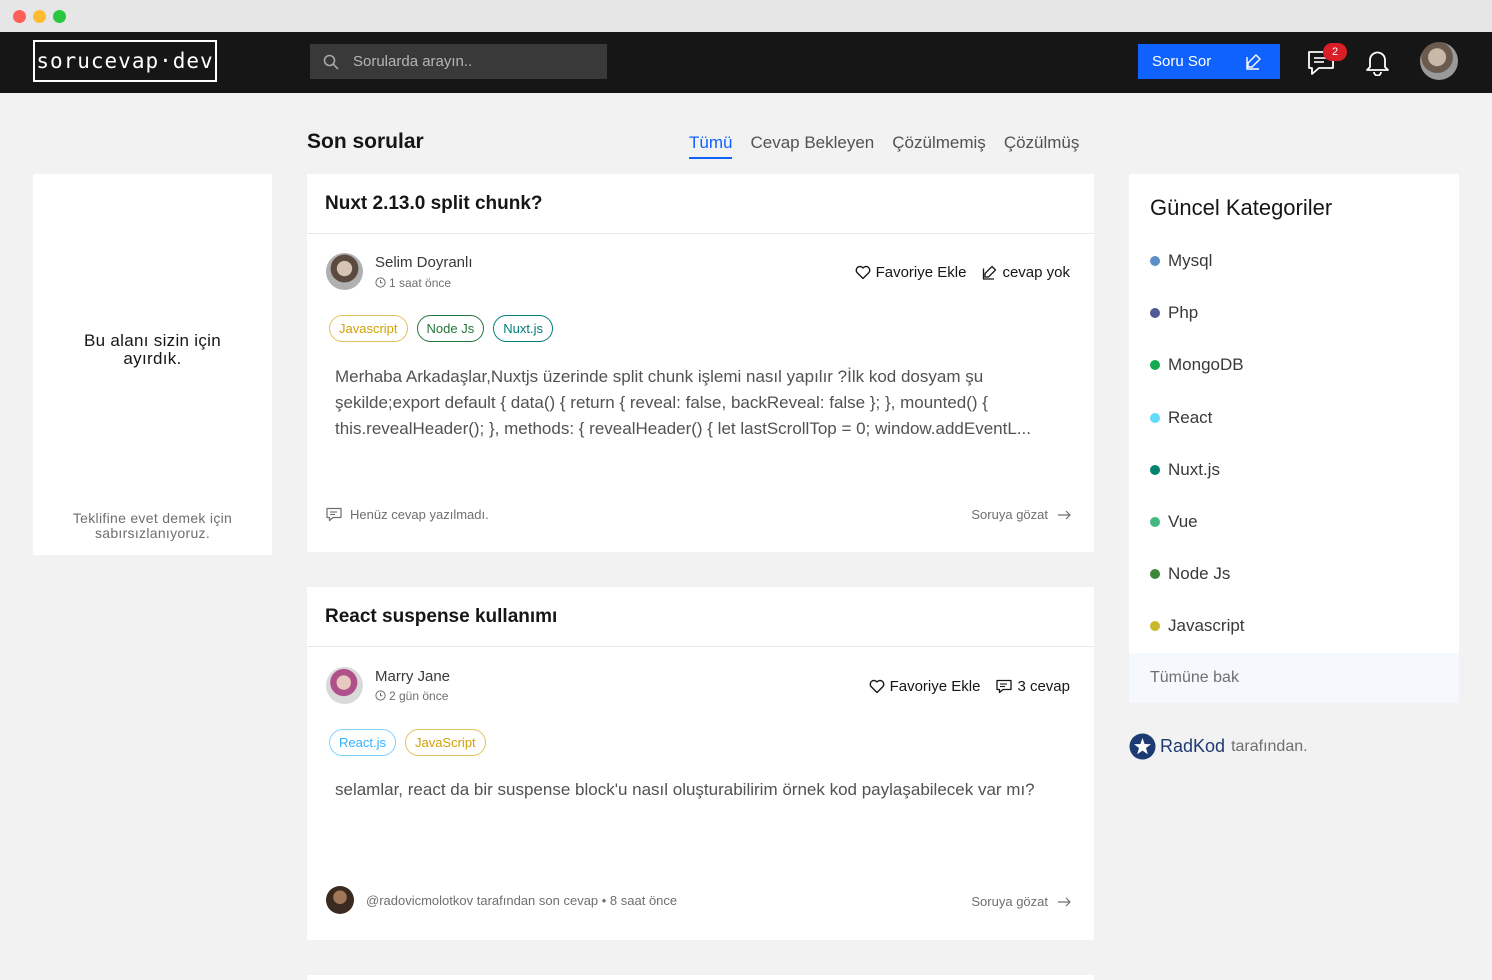  What do you see at coordinates (1269, 746) in the screenshot?
I see `credit-suffix: tarafından.` at bounding box center [1269, 746].